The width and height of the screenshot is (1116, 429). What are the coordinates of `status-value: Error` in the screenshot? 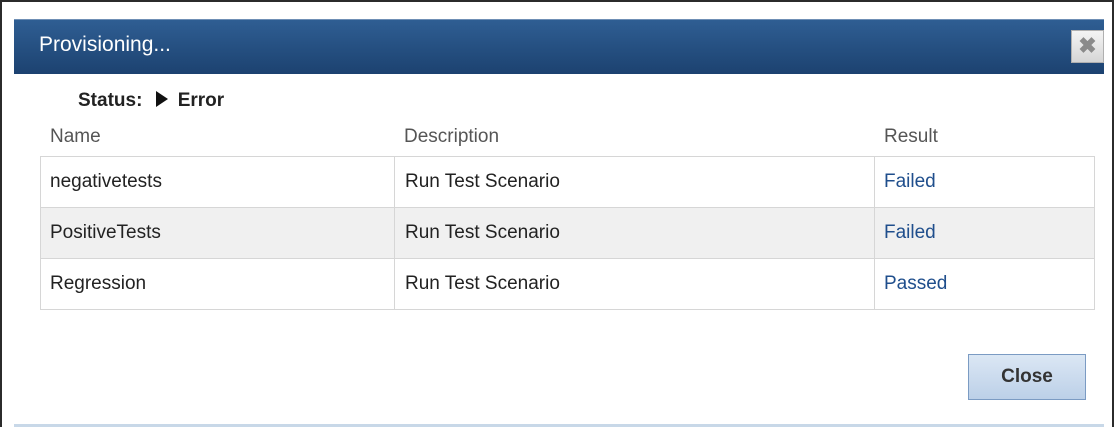 It's located at (201, 100).